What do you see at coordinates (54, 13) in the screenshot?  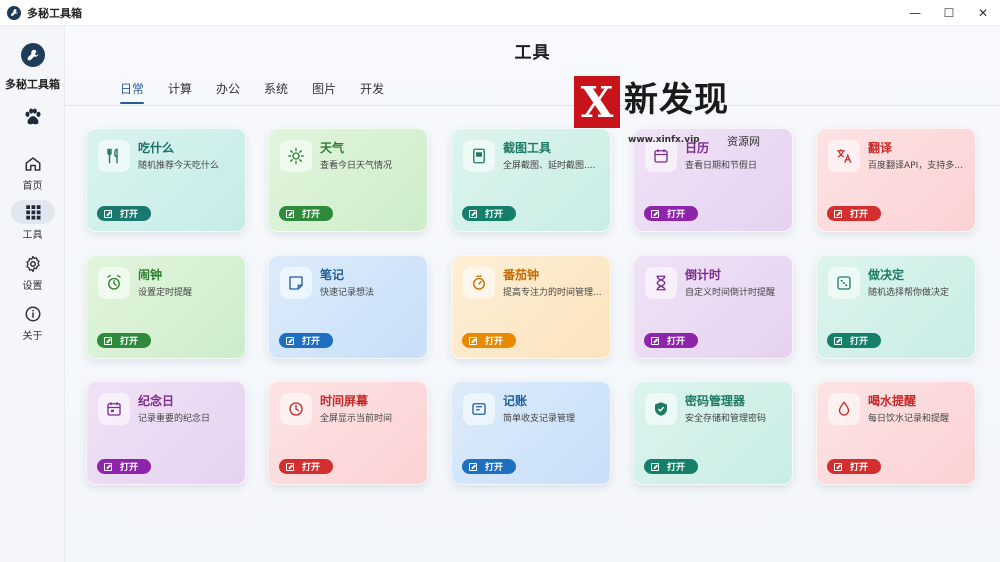 I see `window-title: 多秘工具箱` at bounding box center [54, 13].